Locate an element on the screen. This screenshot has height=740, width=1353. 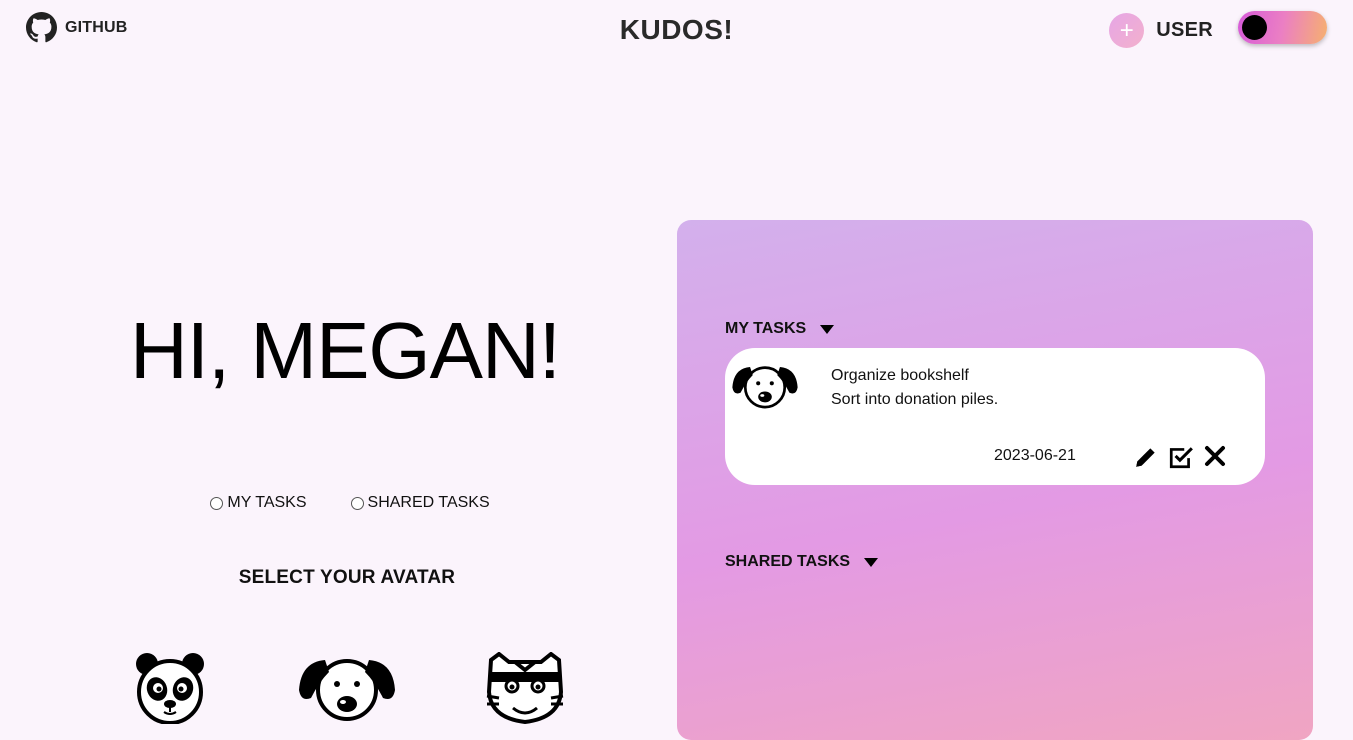
top-bar: GITHUB KUDOS! + USER is located at coordinates (676, 30).